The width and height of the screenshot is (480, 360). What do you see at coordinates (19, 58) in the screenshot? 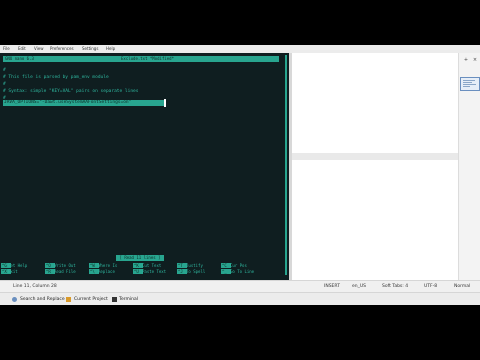
I see `nano-version: GNU nano 6.3` at bounding box center [19, 58].